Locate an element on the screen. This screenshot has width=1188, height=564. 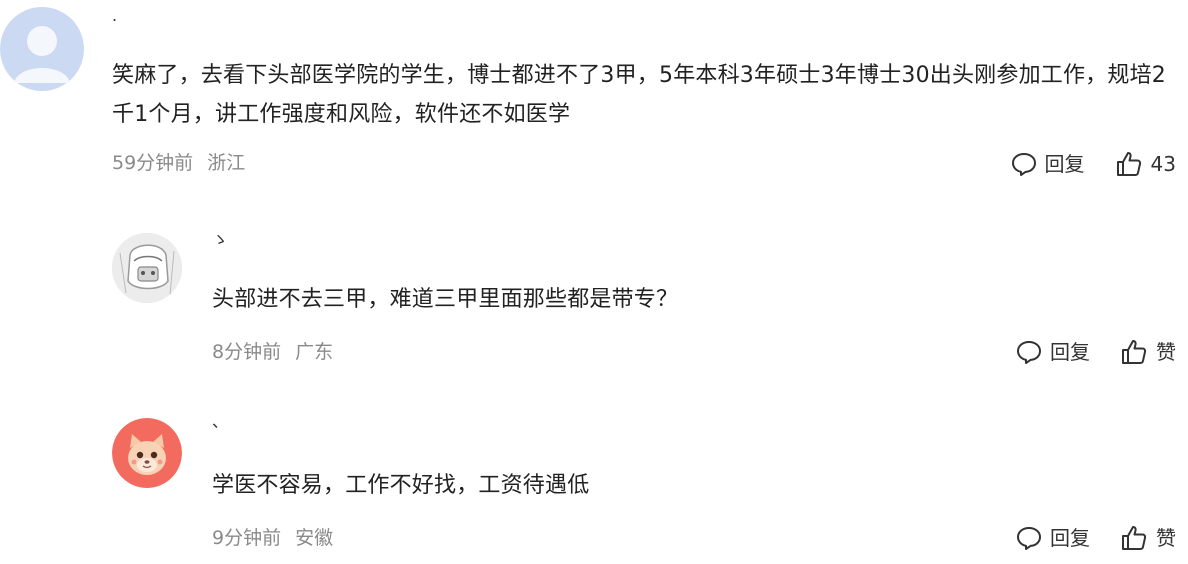
location: 安徽 is located at coordinates (314, 538).